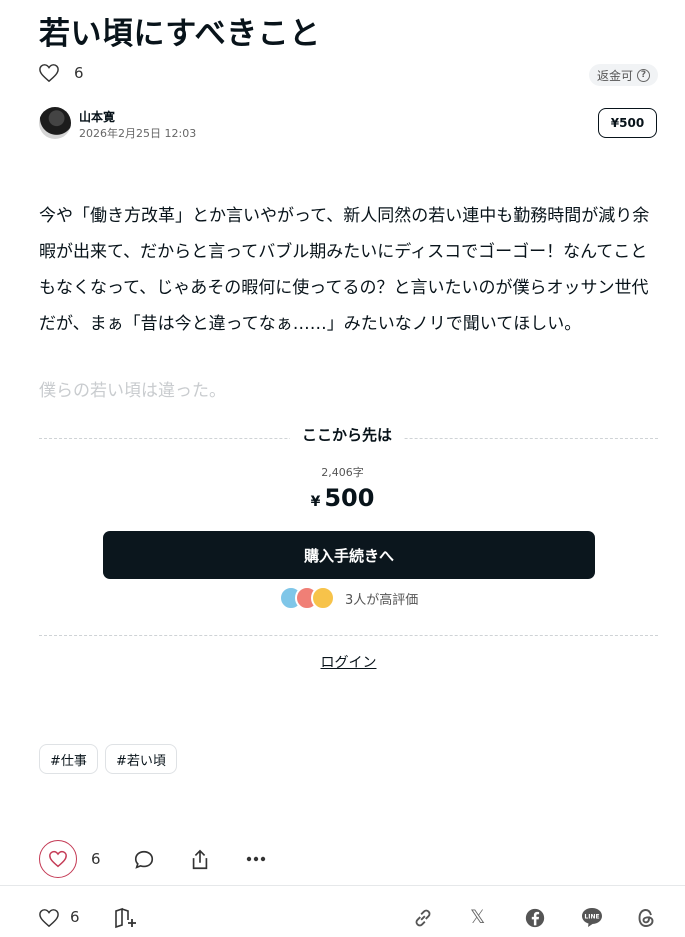  Describe the element at coordinates (535, 918) in the screenshot. I see `facebook-icon` at that location.